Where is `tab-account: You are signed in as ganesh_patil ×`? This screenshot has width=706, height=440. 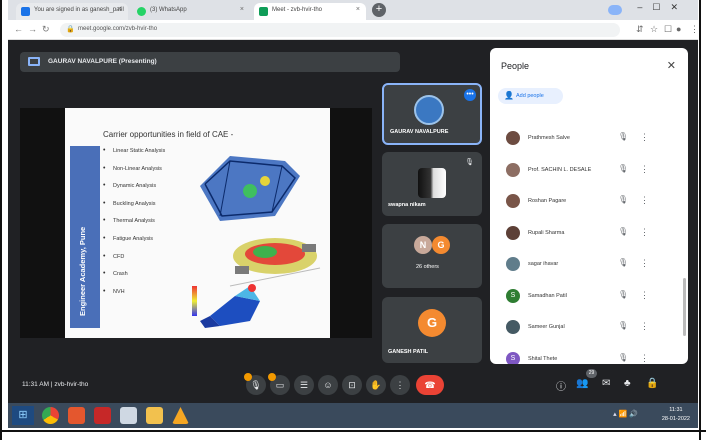 tab-account: You are signed in as ganesh_patil × is located at coordinates (72, 11).